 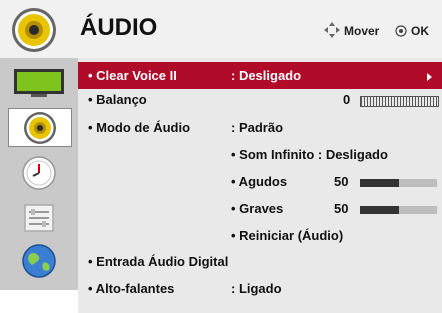 I want to click on menu-item-label: • Graves, so click(x=257, y=208).